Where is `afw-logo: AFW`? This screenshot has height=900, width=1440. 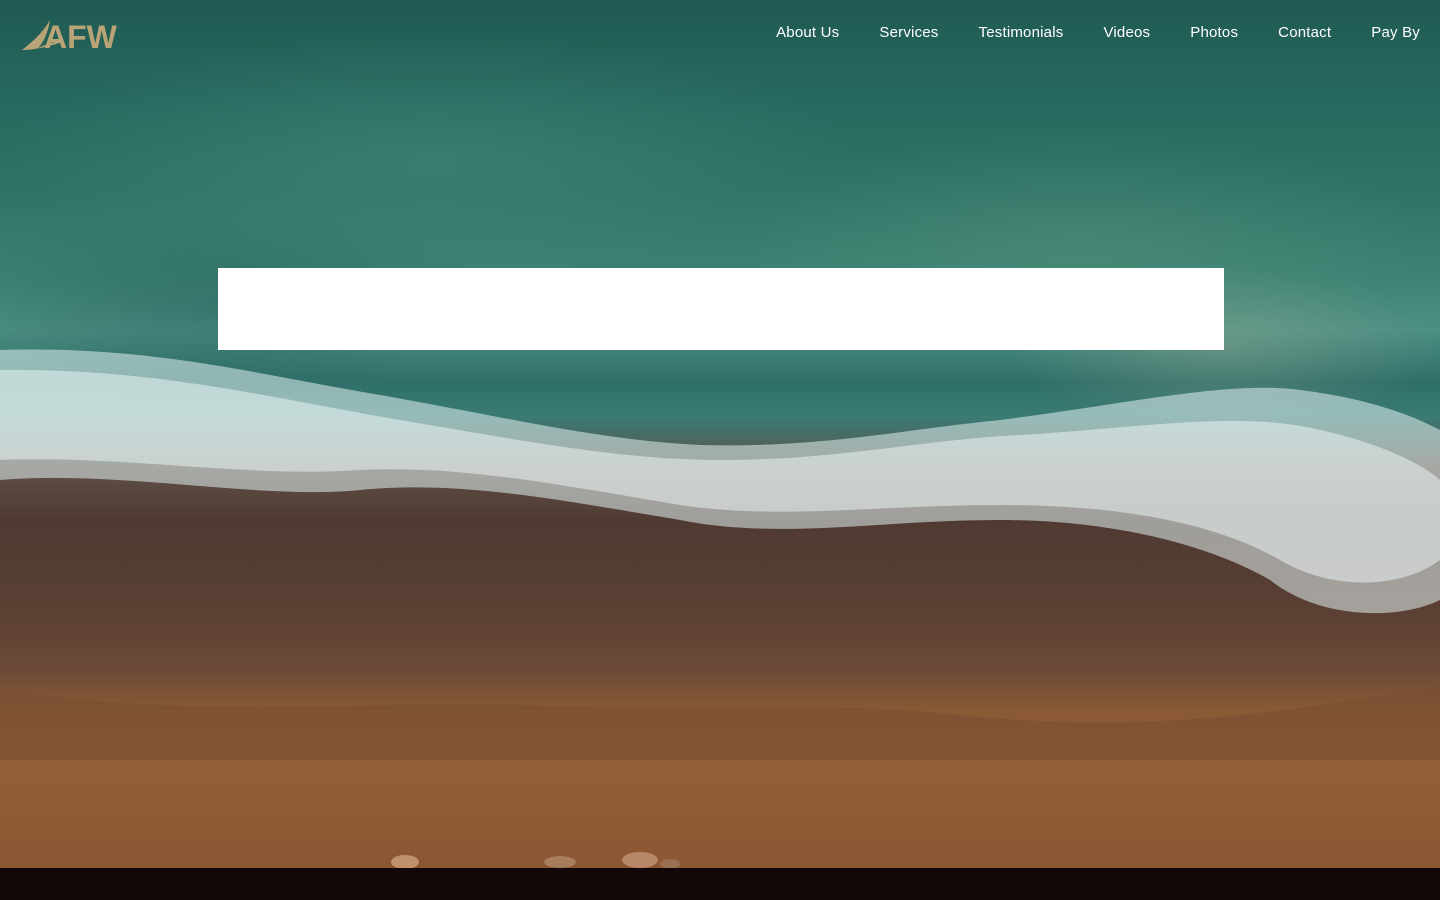
afw-logo: AFW is located at coordinates (70, 36).